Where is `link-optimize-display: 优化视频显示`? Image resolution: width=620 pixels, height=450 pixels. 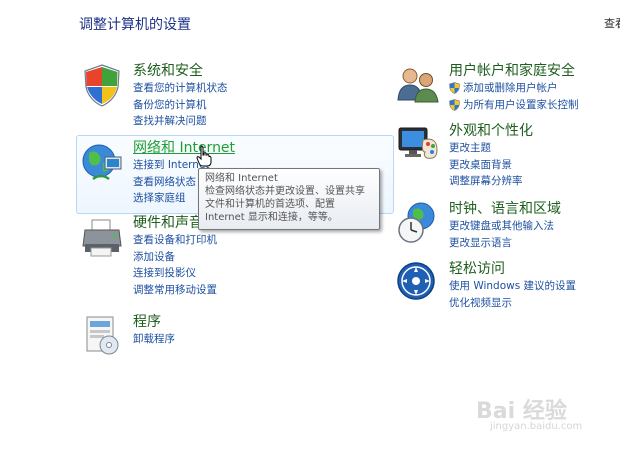 link-optimize-display: 优化视频显示 is located at coordinates (512, 303).